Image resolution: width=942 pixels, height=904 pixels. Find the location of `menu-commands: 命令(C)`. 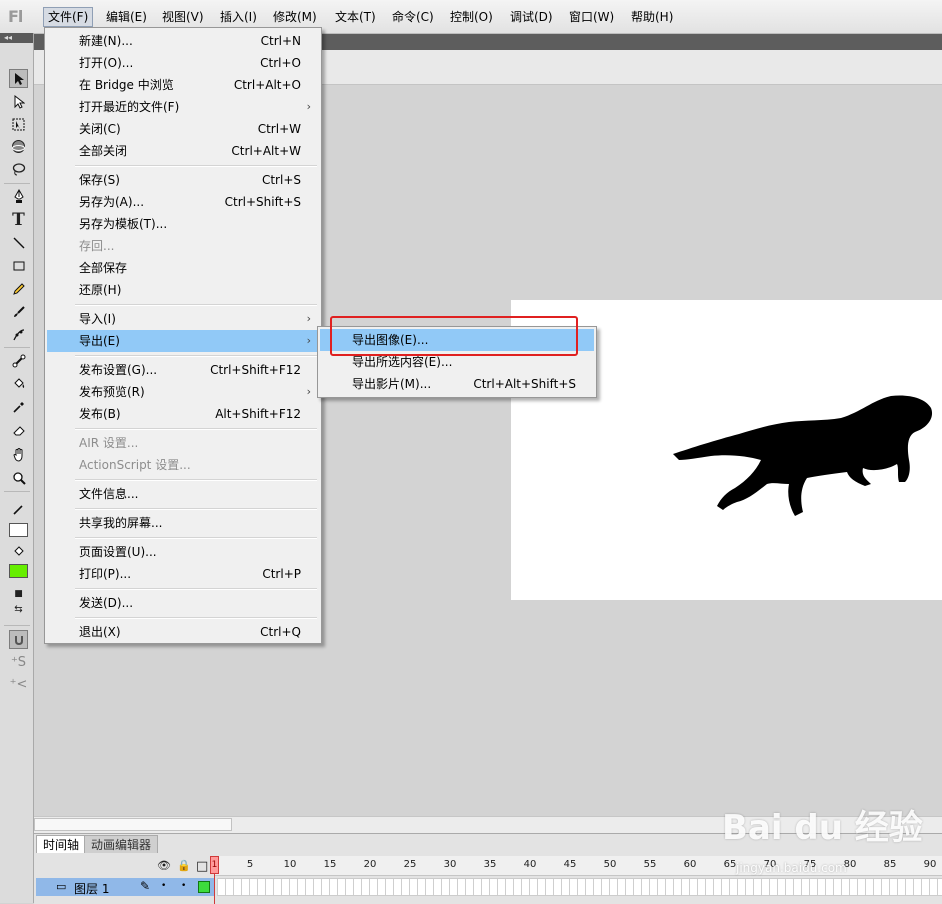

menu-commands: 命令(C) is located at coordinates (413, 17).